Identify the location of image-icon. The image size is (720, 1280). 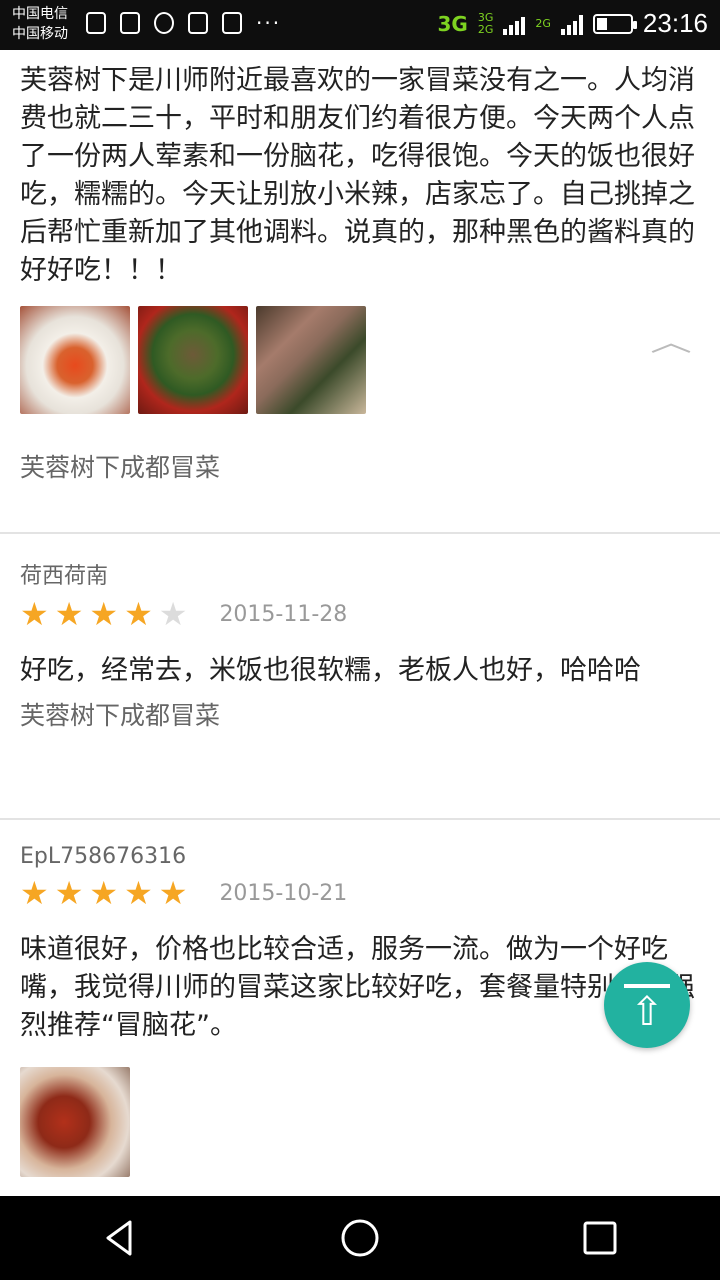
(232, 23).